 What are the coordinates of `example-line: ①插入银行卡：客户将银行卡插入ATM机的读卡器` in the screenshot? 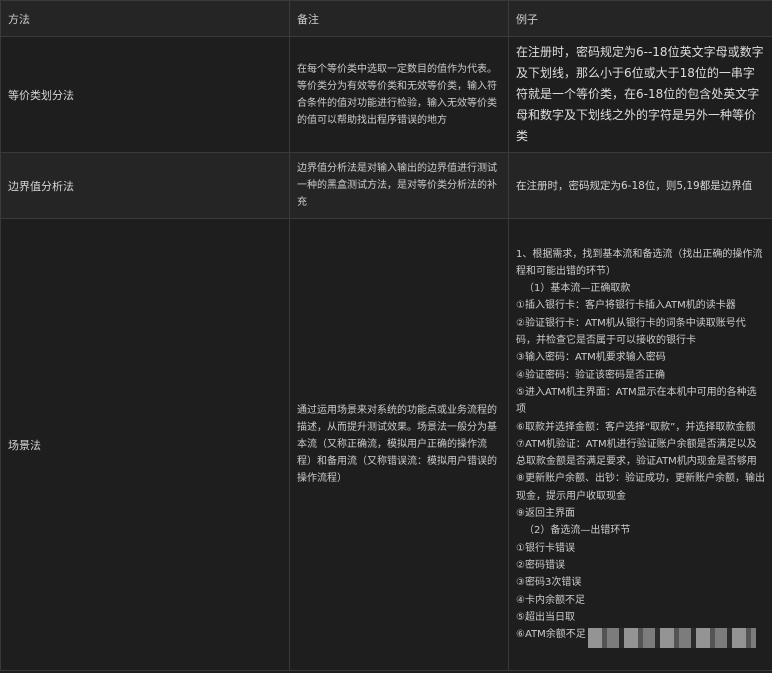 It's located at (626, 306).